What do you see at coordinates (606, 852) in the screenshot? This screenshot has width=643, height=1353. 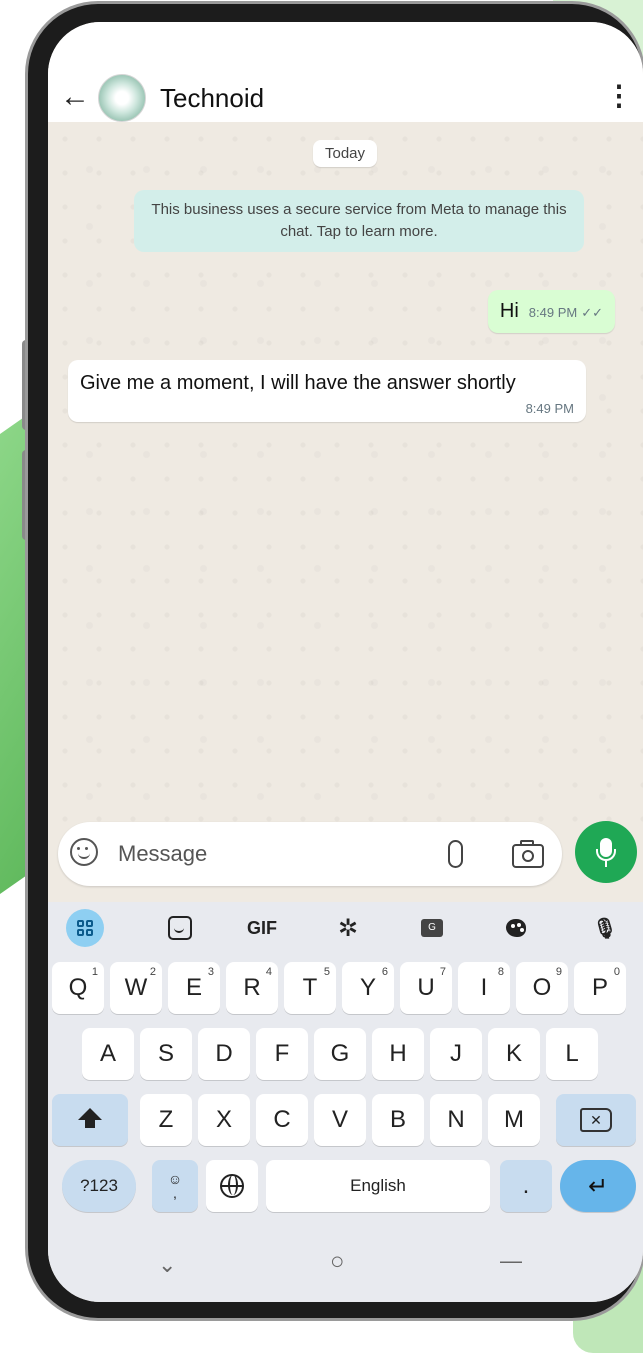 I see `voice-record-button` at bounding box center [606, 852].